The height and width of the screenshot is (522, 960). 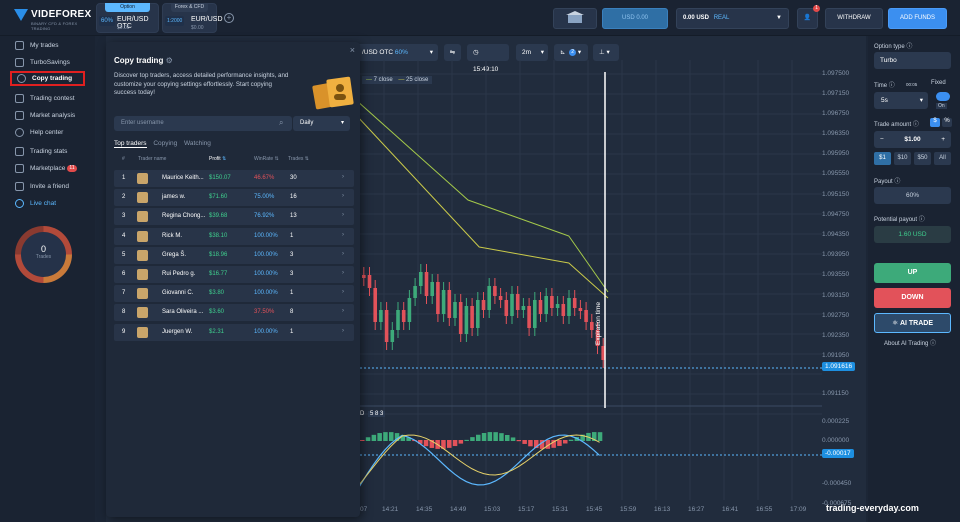 I want to click on trader-trades: 1, so click(x=292, y=235).